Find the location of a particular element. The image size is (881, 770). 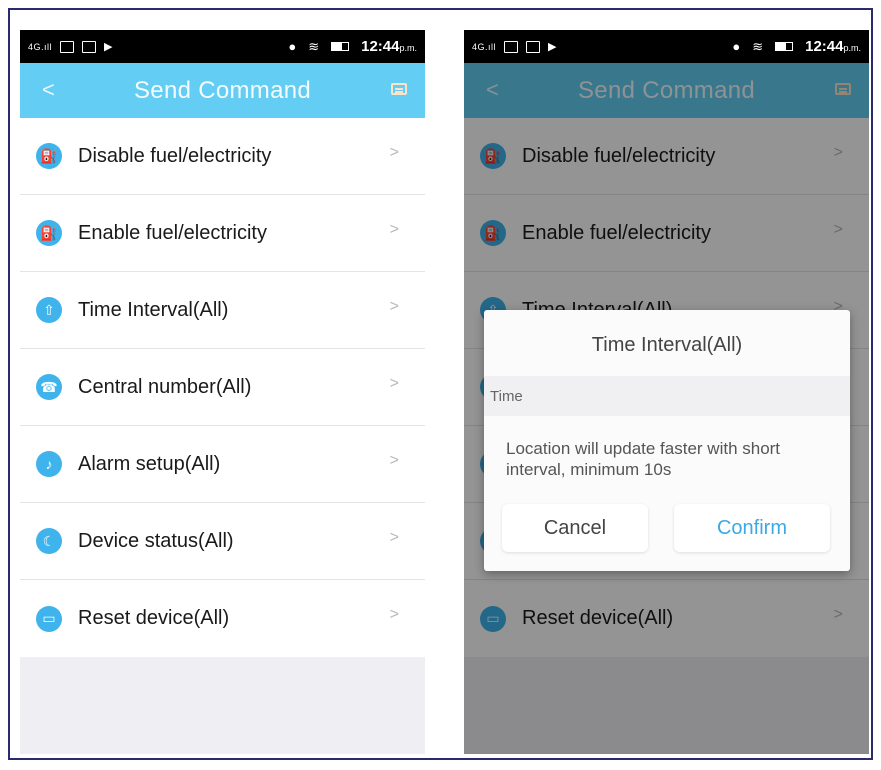

command-time-interval: ⇧ Time Interval(All) > is located at coordinates (222, 310).